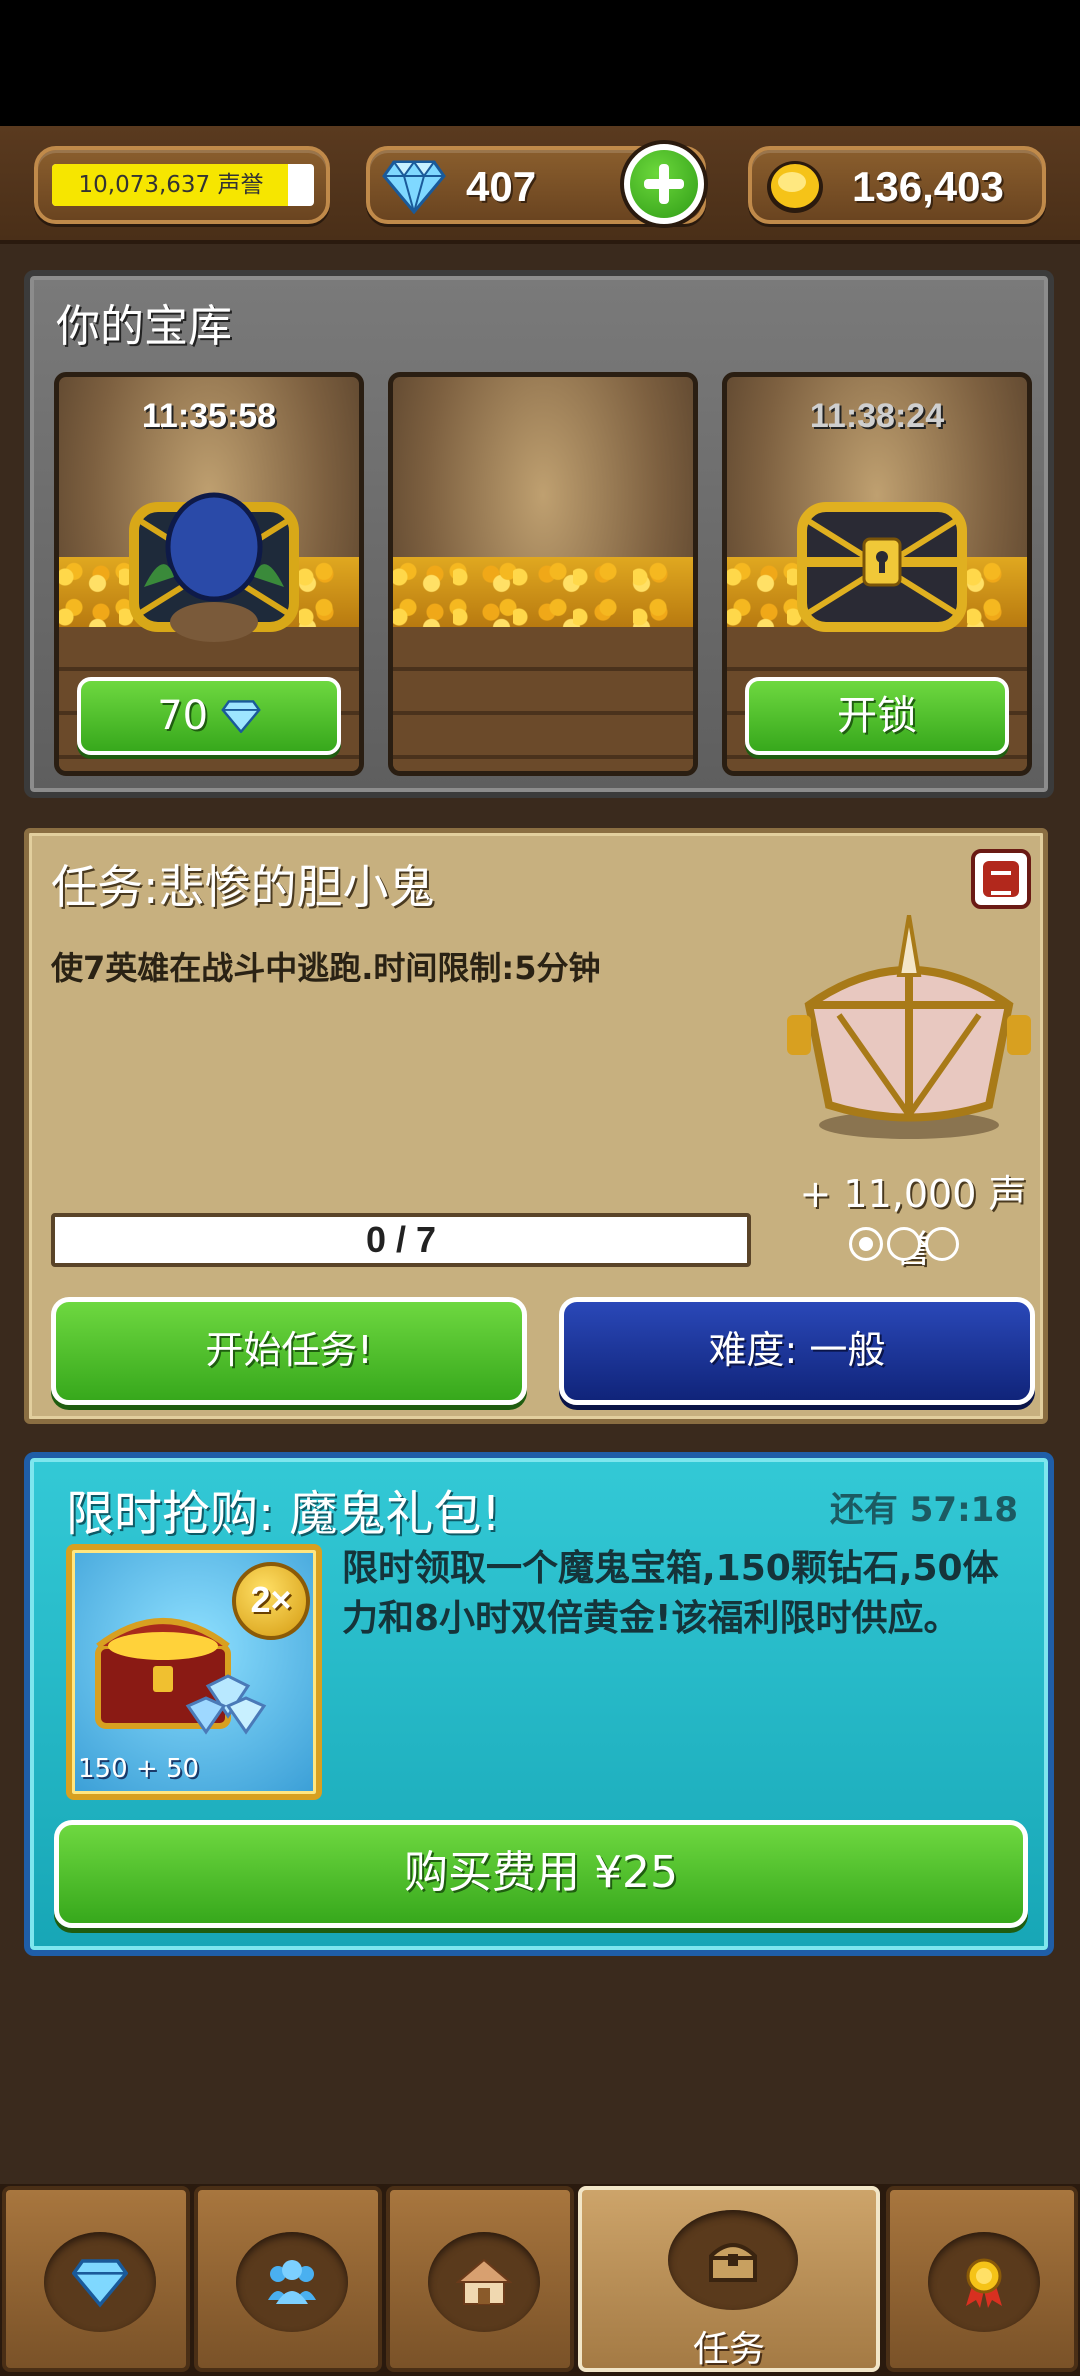  Describe the element at coordinates (923, 1510) in the screenshot. I see `offer-timer: 还有 57:18` at that location.